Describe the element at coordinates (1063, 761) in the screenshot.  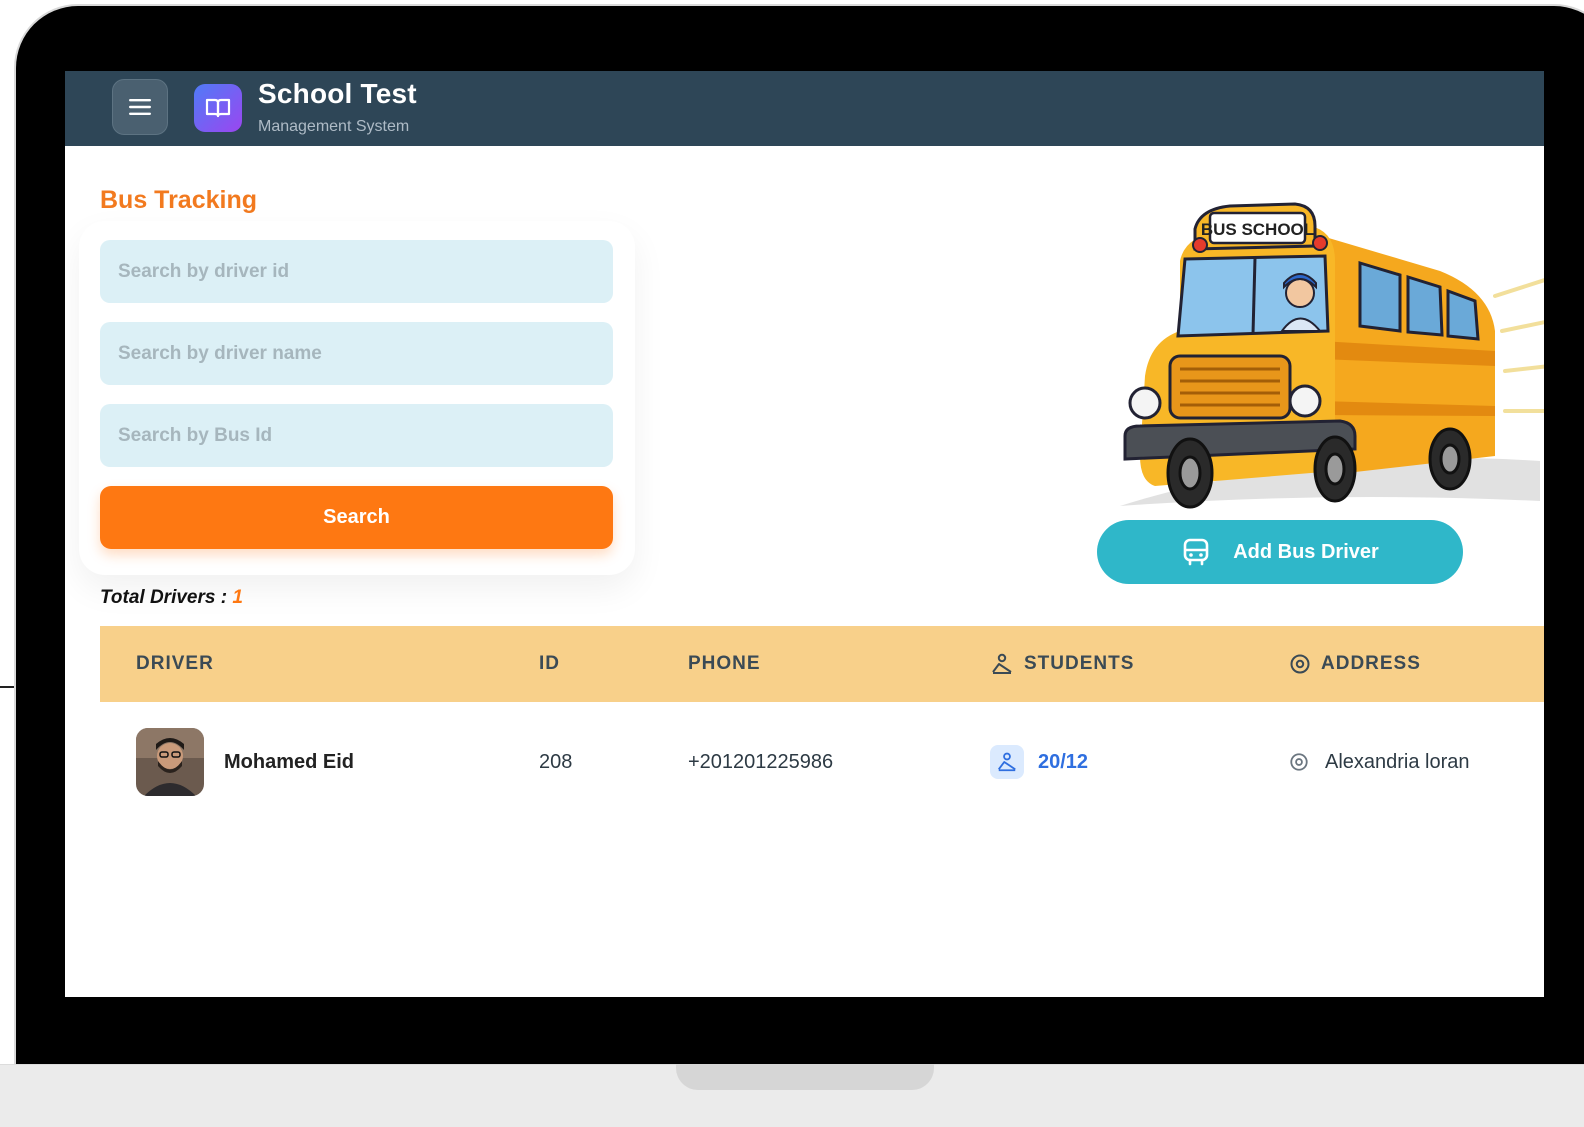
I see `students-count: 20/12` at that location.